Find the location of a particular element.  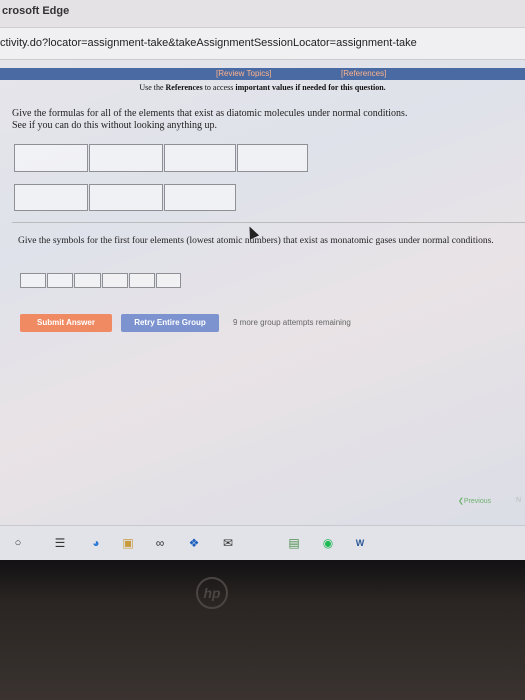

reference-strip: [Review Topics] [References] is located at coordinates (262, 74).